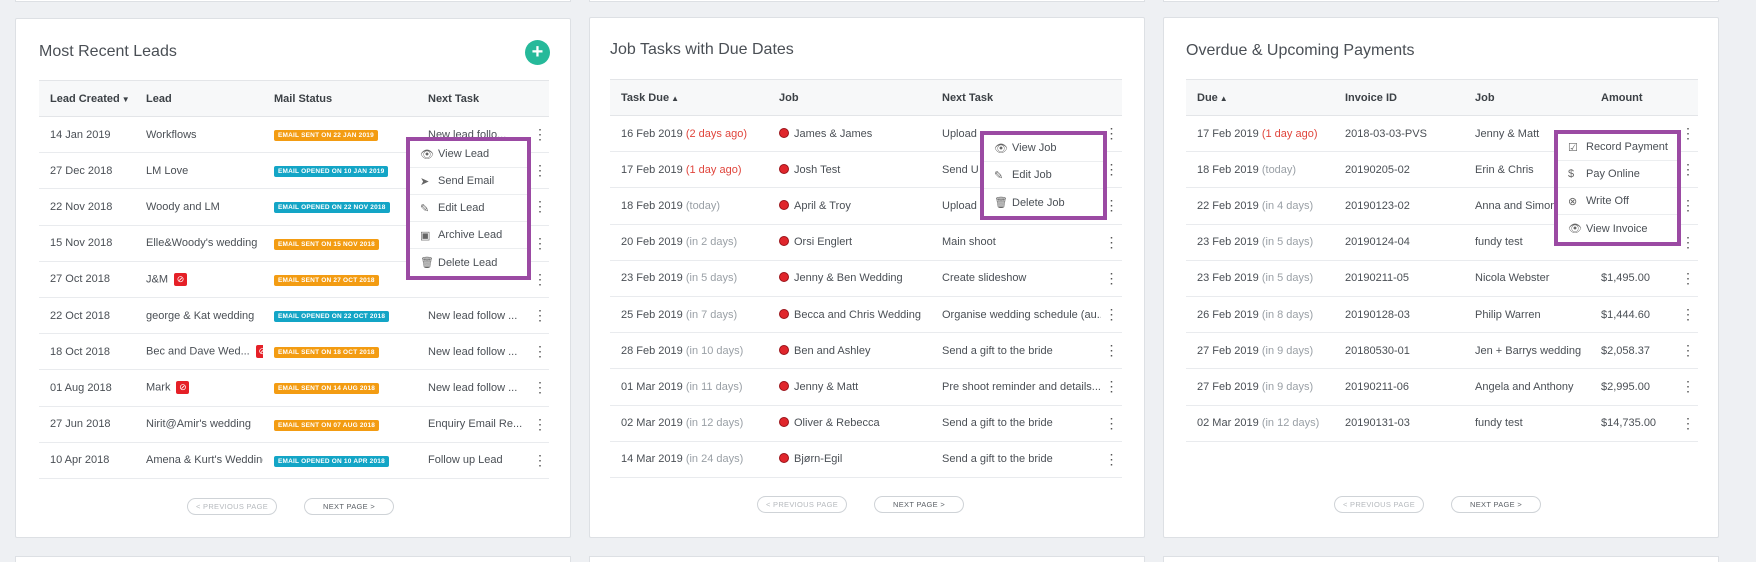  What do you see at coordinates (818, 459) in the screenshot?
I see `job-name: Bjørn-Egil` at bounding box center [818, 459].